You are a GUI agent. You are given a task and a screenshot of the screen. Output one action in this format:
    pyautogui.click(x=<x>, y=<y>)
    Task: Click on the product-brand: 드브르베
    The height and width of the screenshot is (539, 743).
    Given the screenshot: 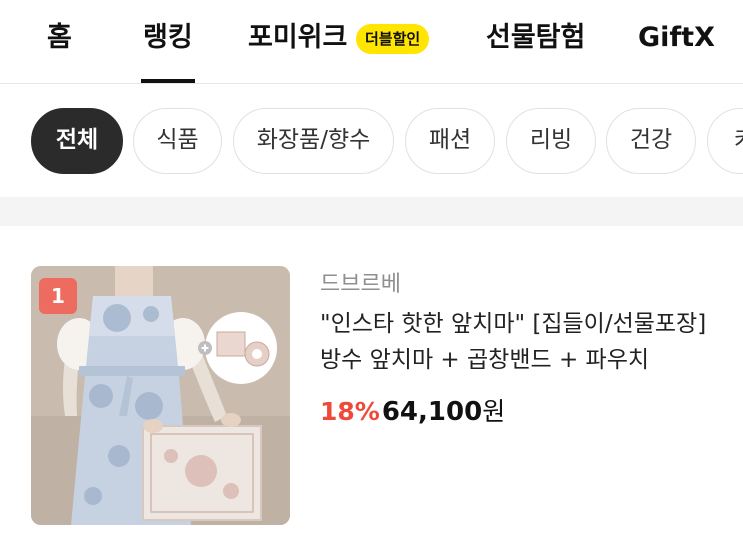 What is the action you would take?
    pyautogui.click(x=360, y=282)
    